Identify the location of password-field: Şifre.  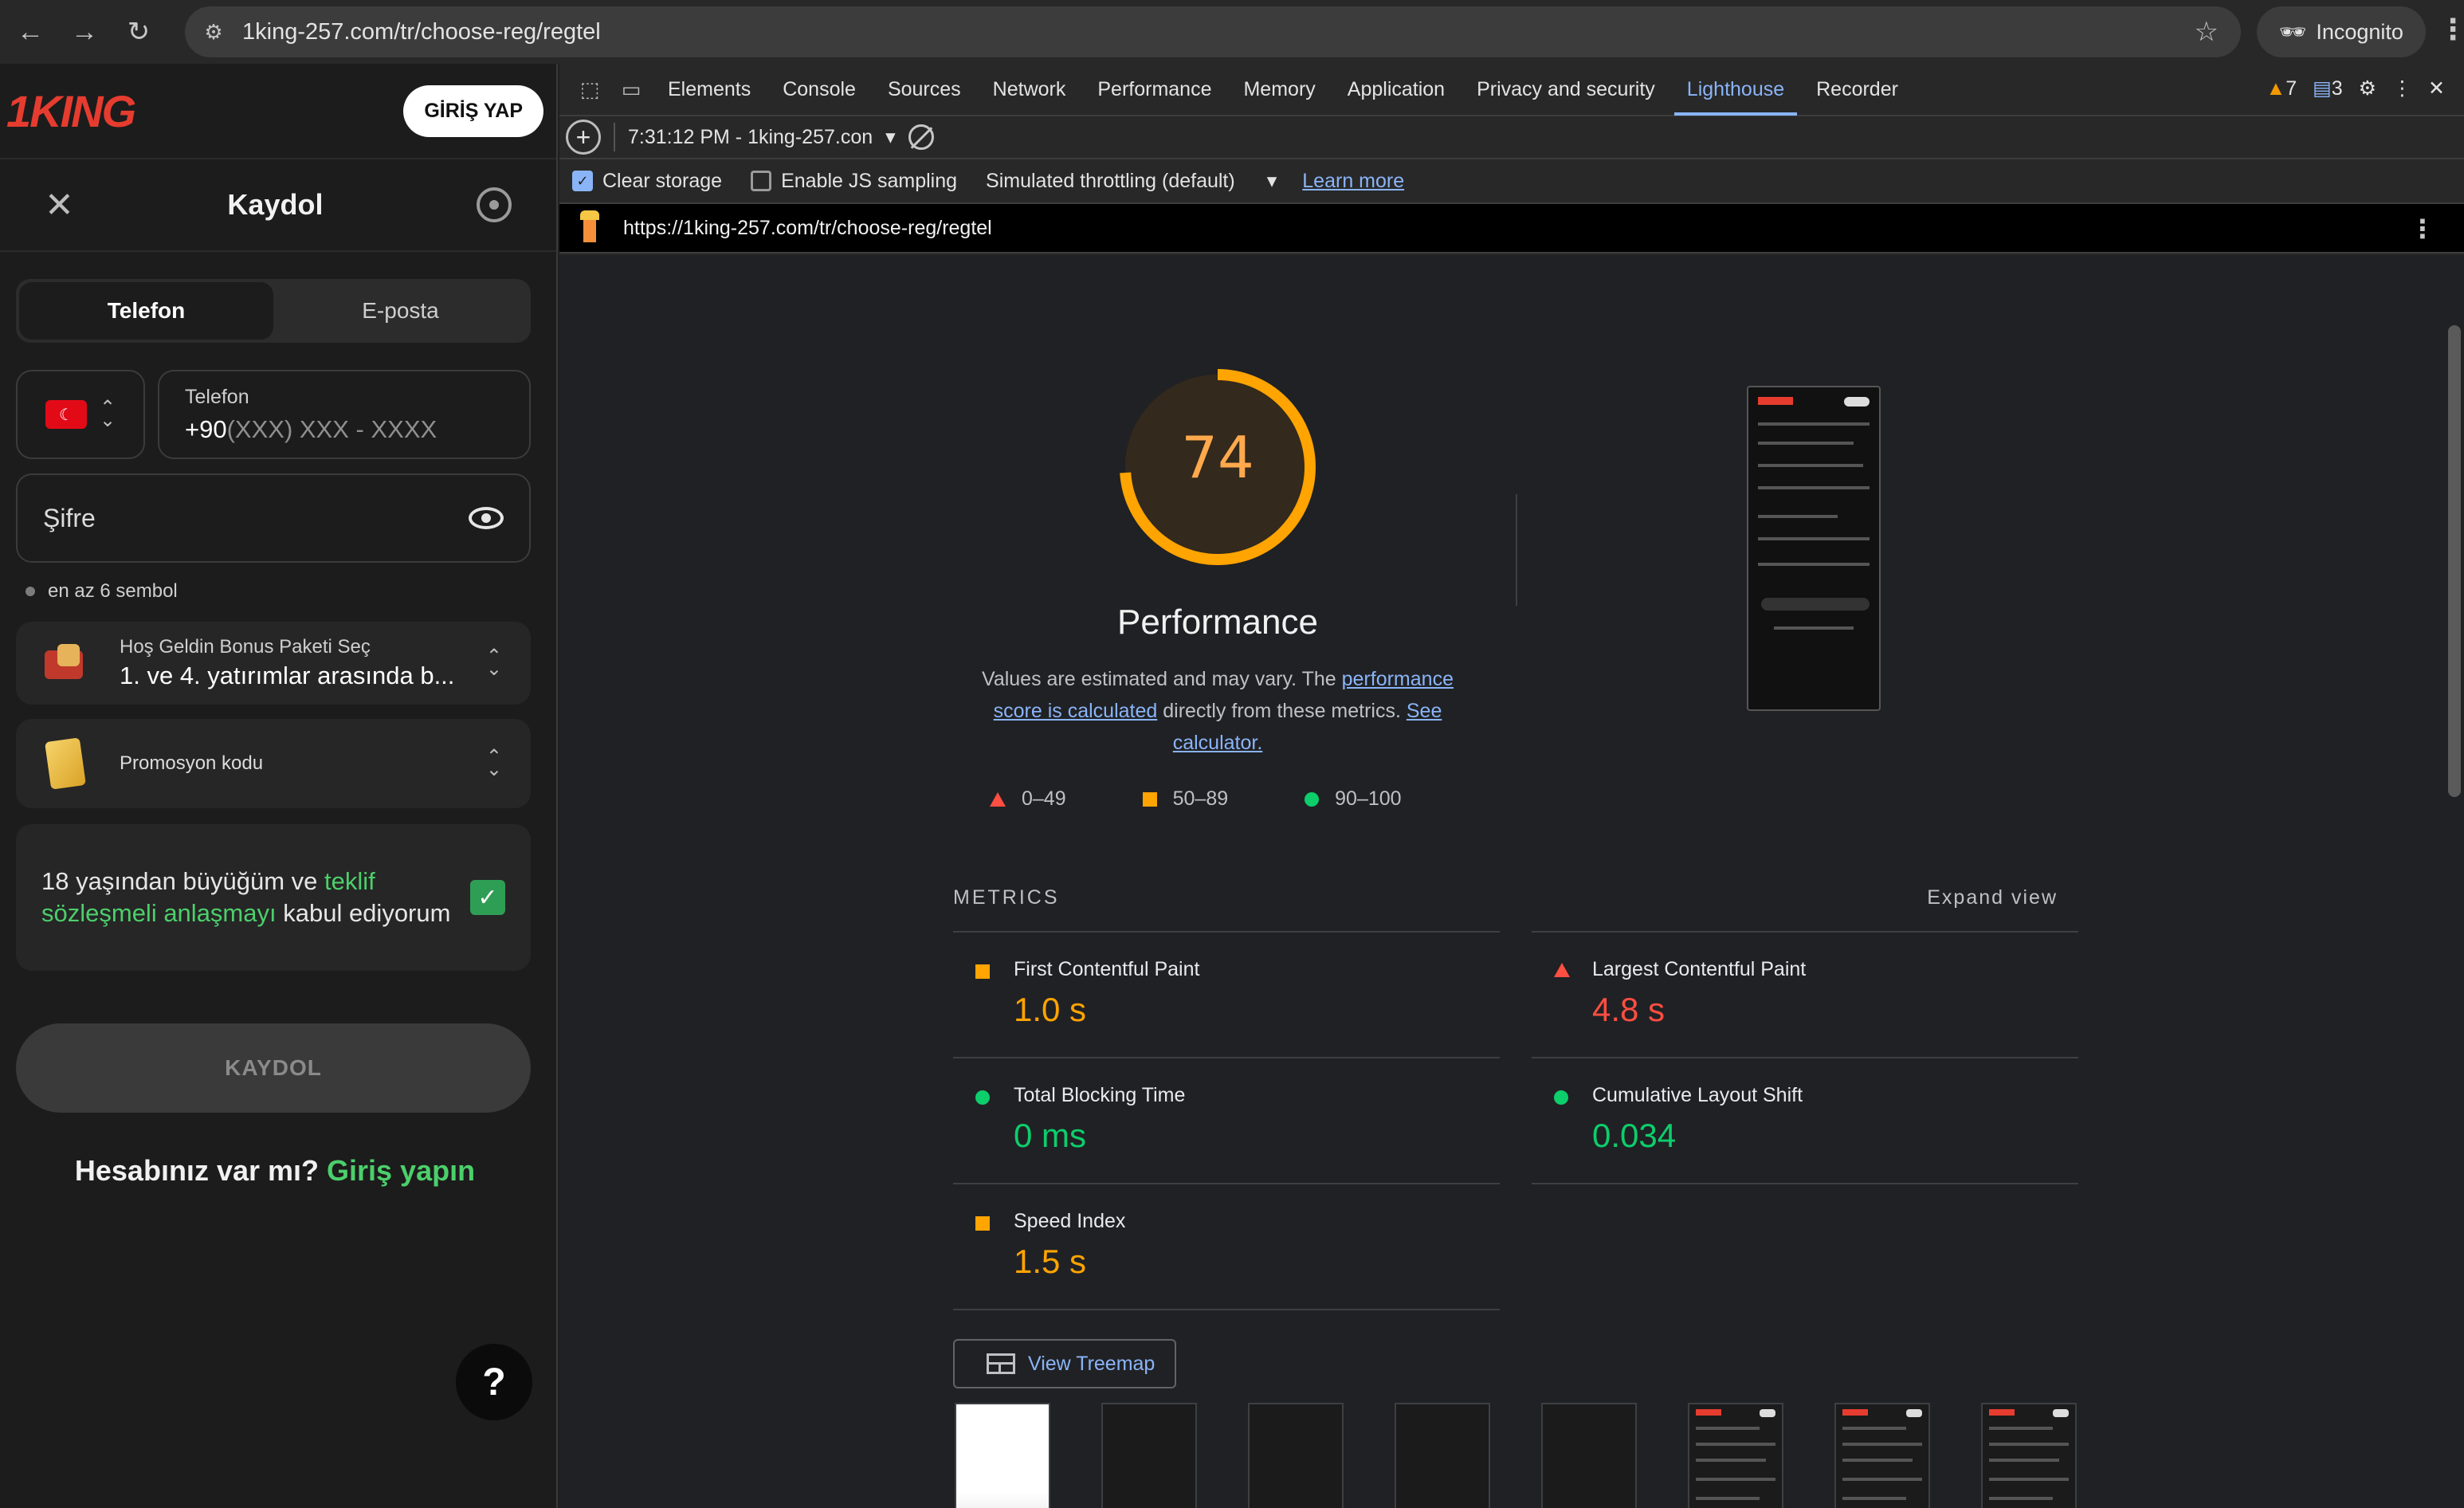
(273, 518).